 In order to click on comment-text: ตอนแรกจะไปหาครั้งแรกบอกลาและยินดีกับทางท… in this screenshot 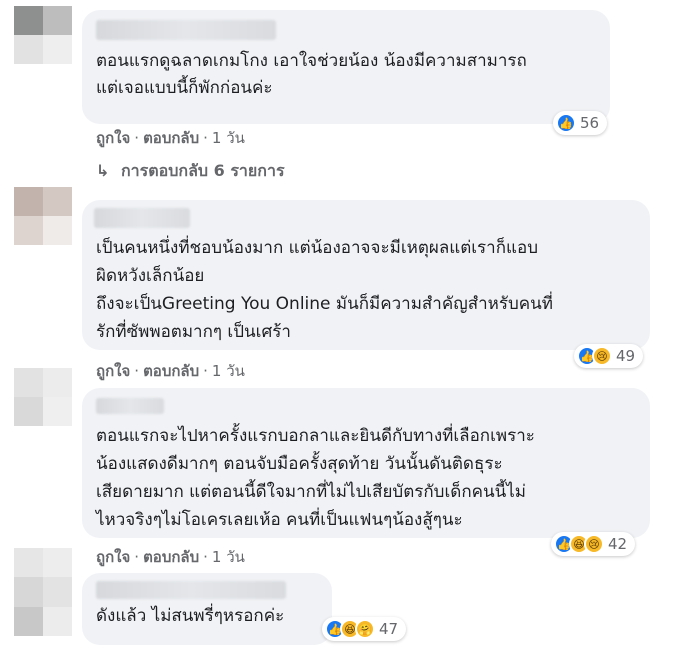, I will do `click(315, 478)`.